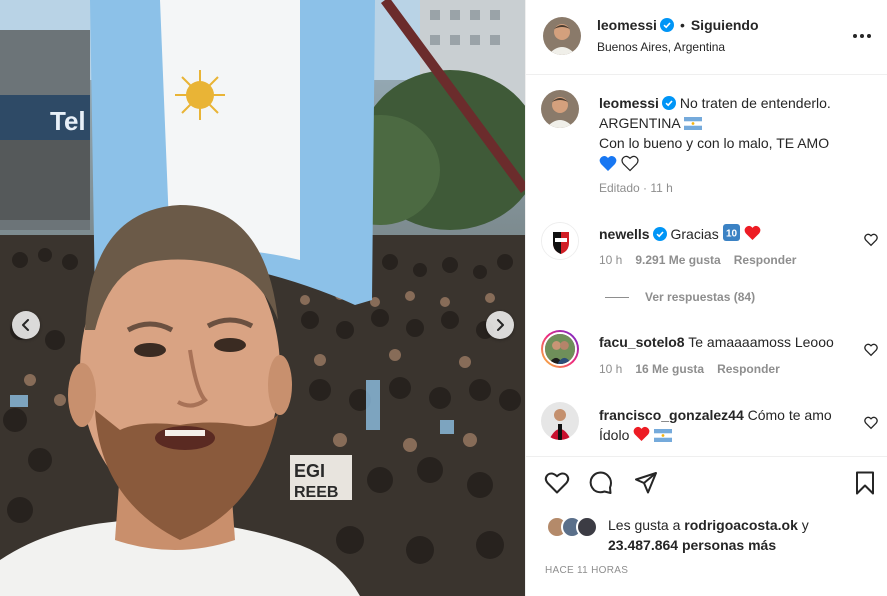 The width and height of the screenshot is (887, 596). I want to click on sign-text-2: REEB, so click(316, 492).